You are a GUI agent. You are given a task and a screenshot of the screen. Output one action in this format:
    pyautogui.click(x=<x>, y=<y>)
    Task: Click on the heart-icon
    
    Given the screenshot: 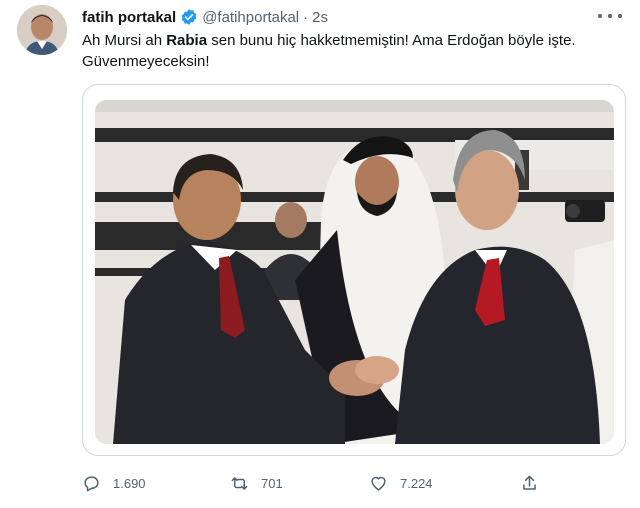 What is the action you would take?
    pyautogui.click(x=378, y=483)
    